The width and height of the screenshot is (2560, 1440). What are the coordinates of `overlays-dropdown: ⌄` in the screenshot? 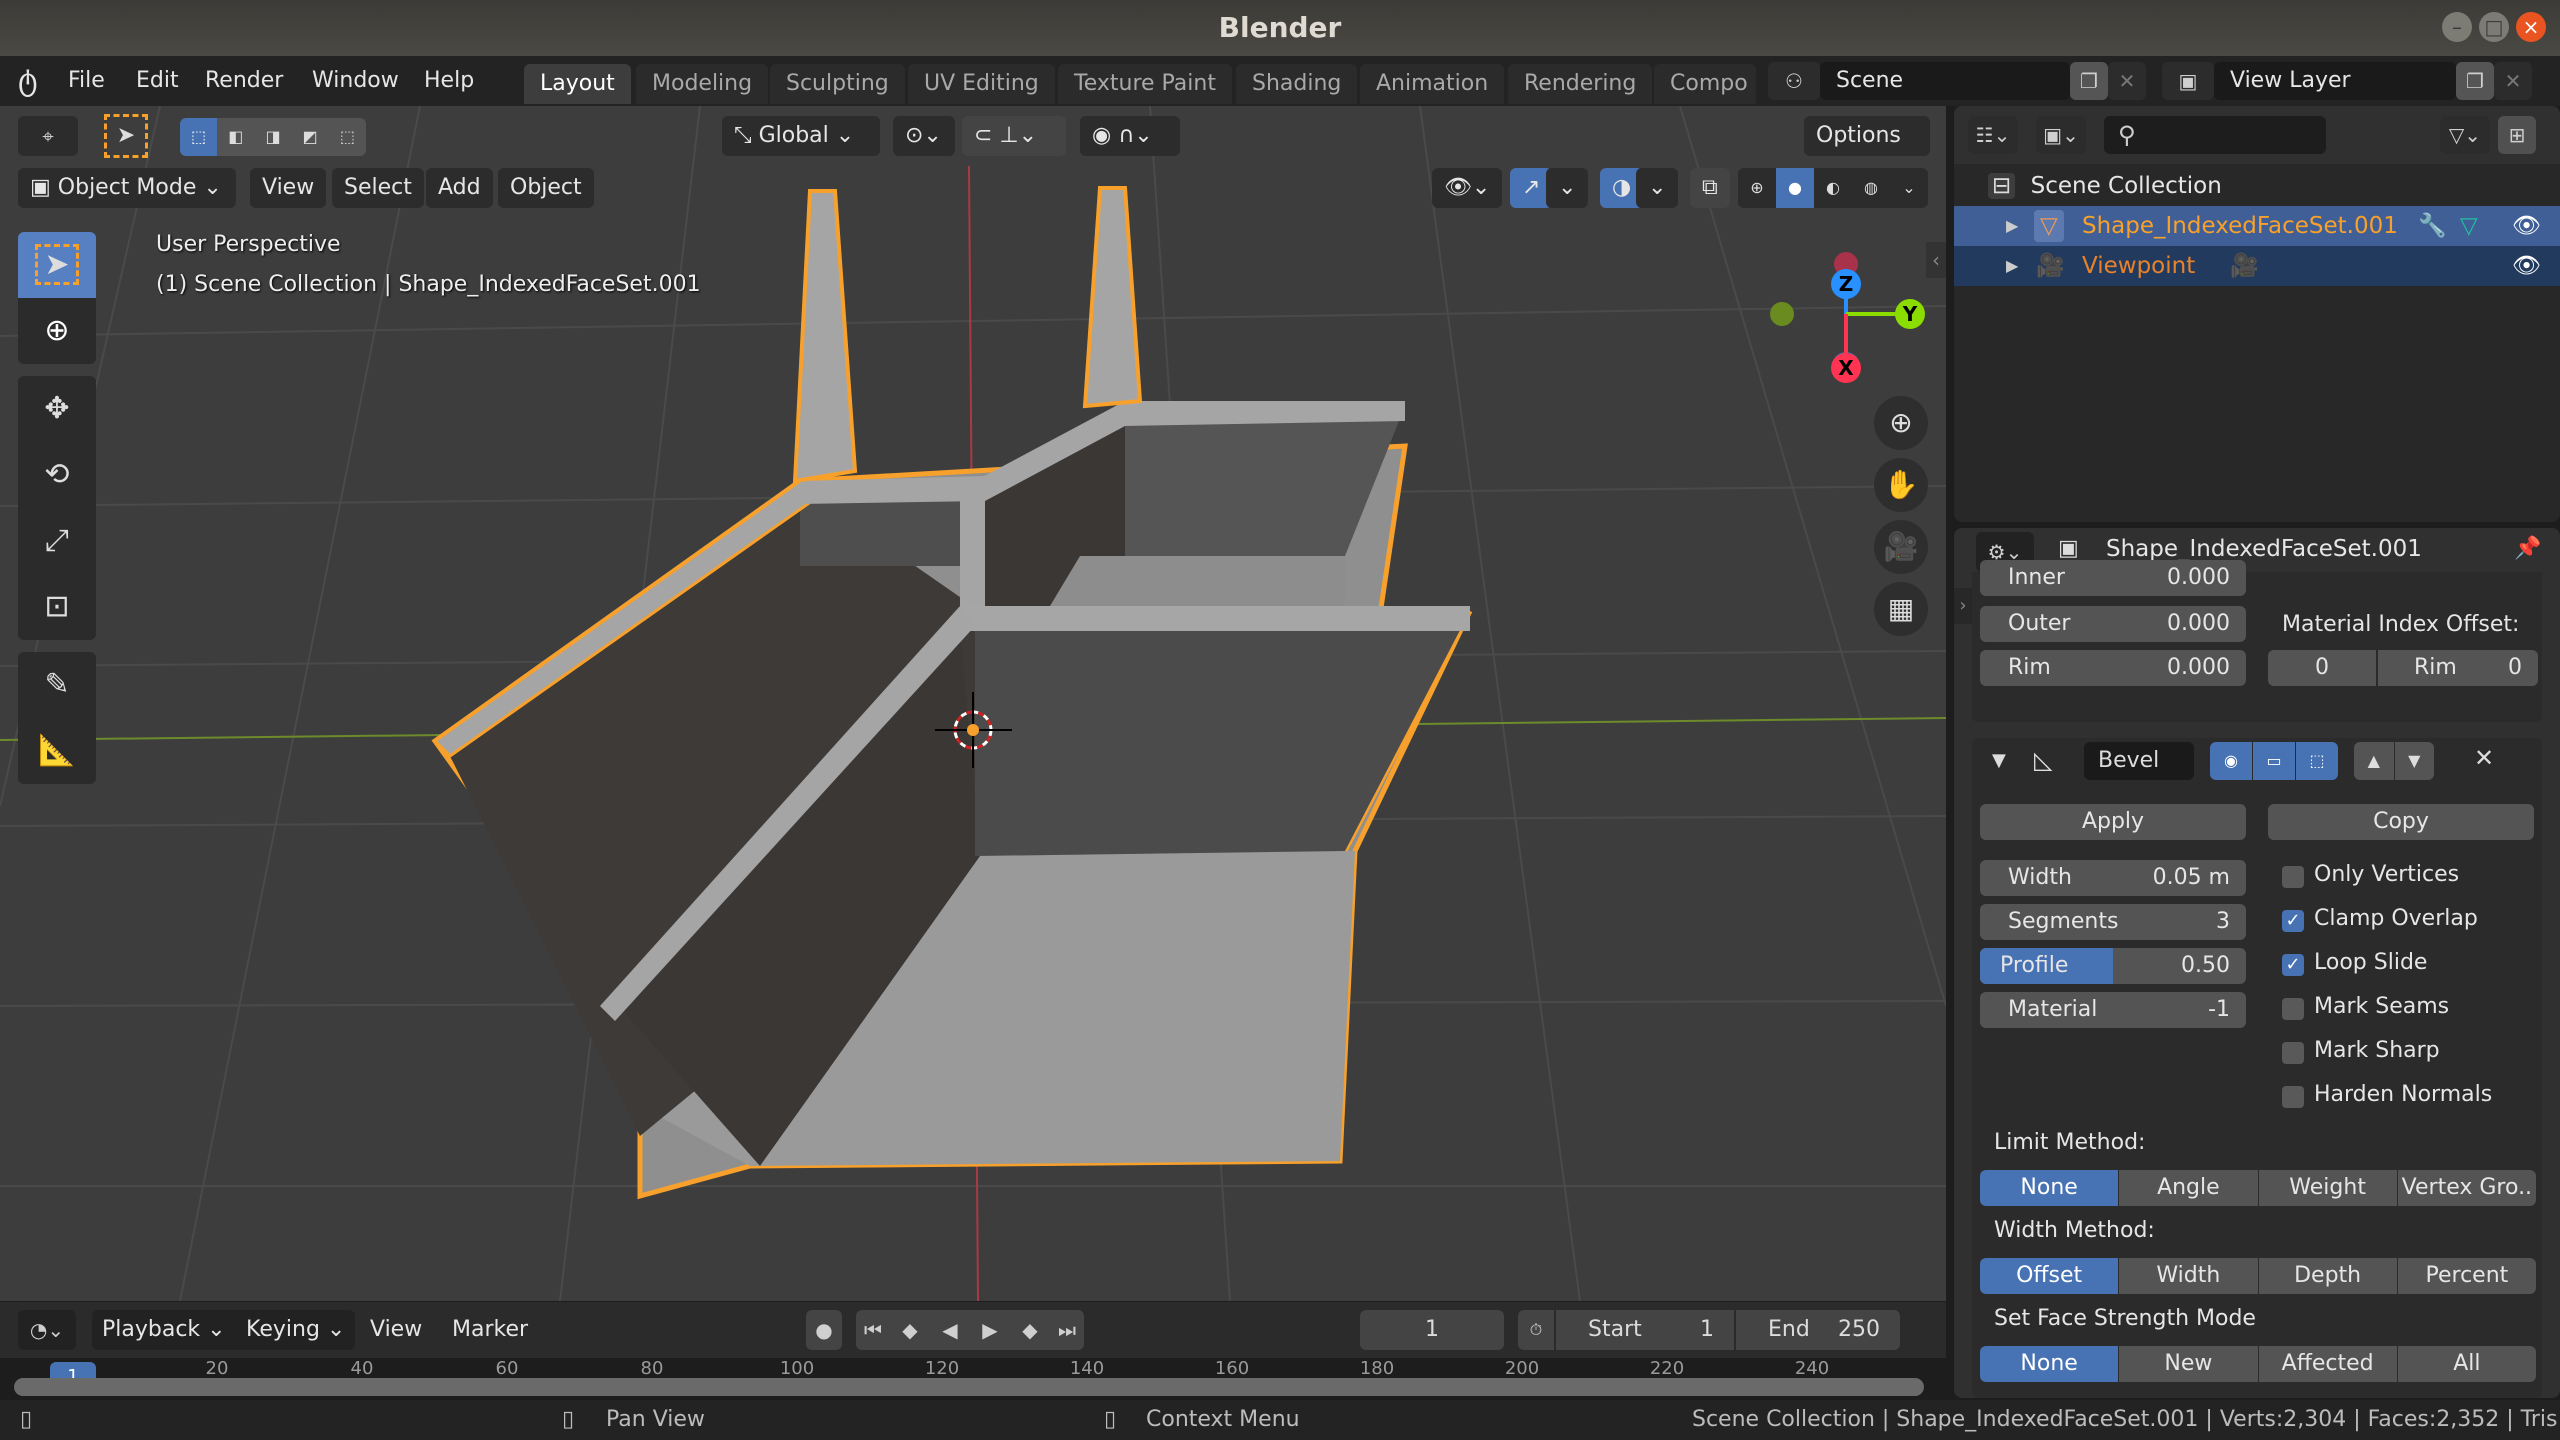 It's located at (1657, 188).